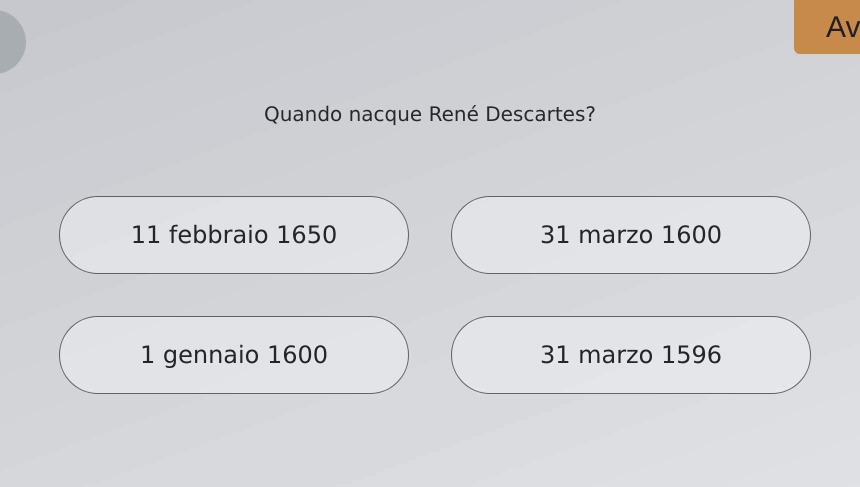 The image size is (860, 487). I want to click on corner-button: Av, so click(827, 27).